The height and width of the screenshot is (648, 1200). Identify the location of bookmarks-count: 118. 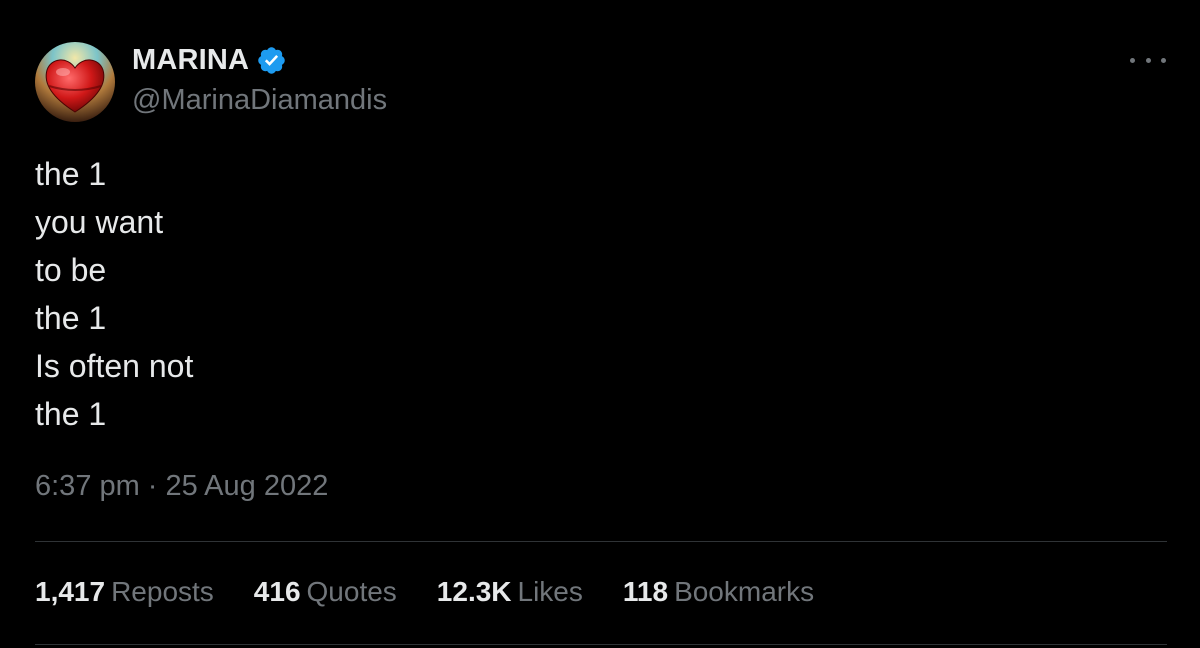
(645, 591).